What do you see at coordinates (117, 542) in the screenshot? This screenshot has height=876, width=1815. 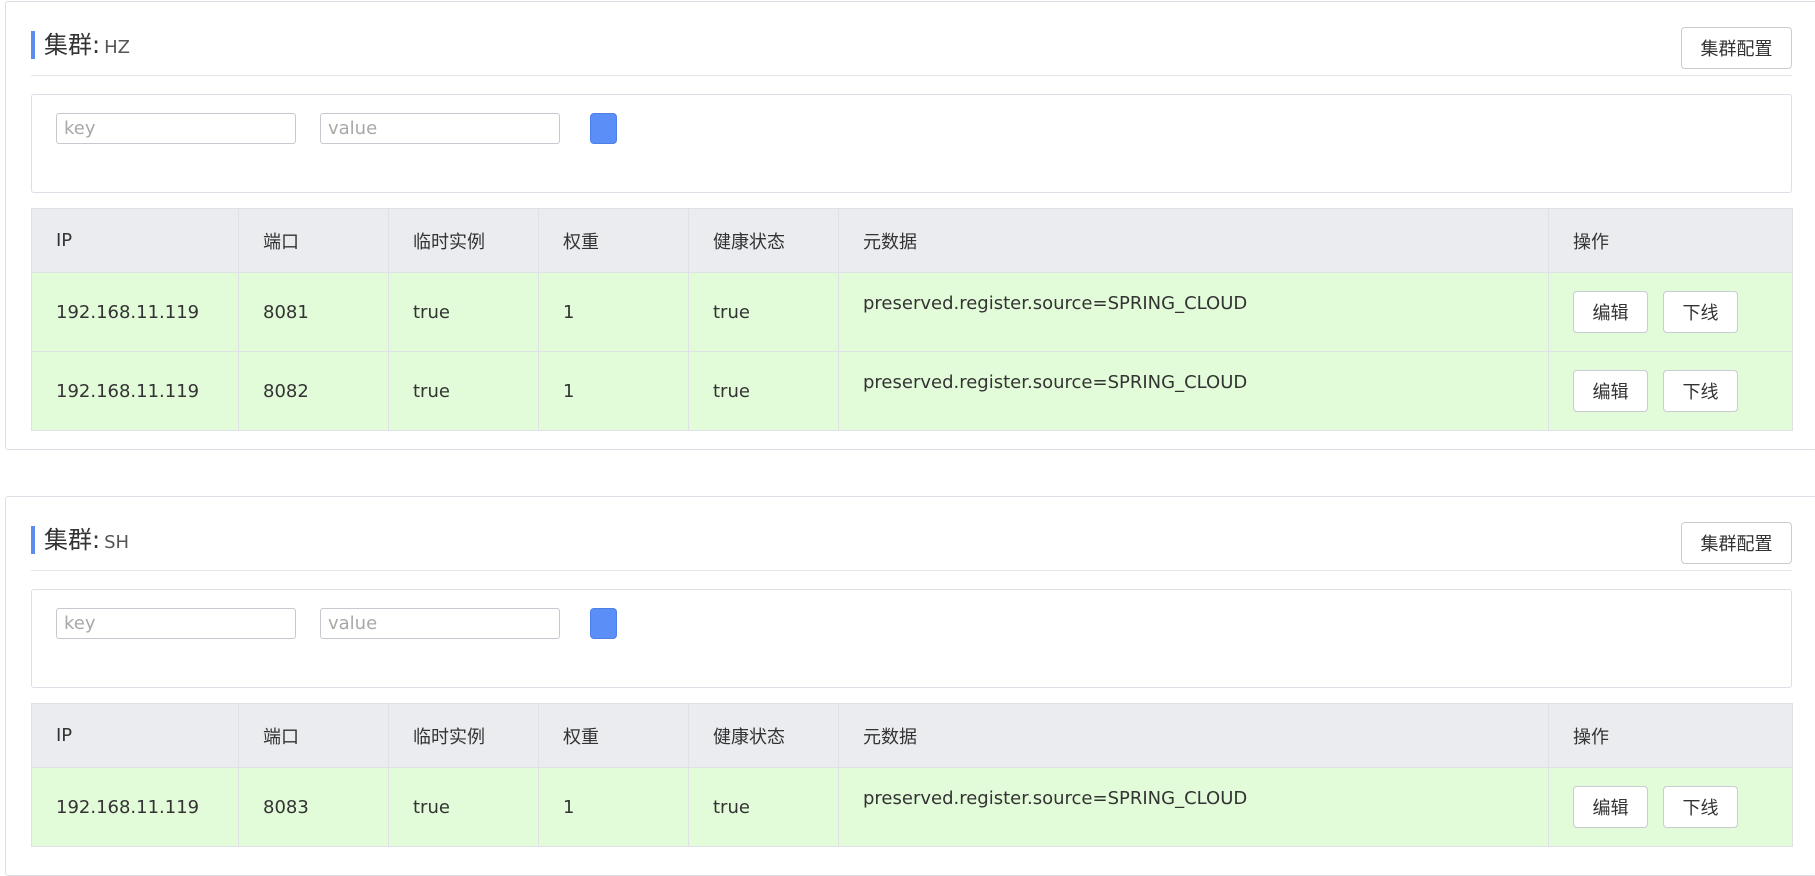 I see `cluster-name: SH` at bounding box center [117, 542].